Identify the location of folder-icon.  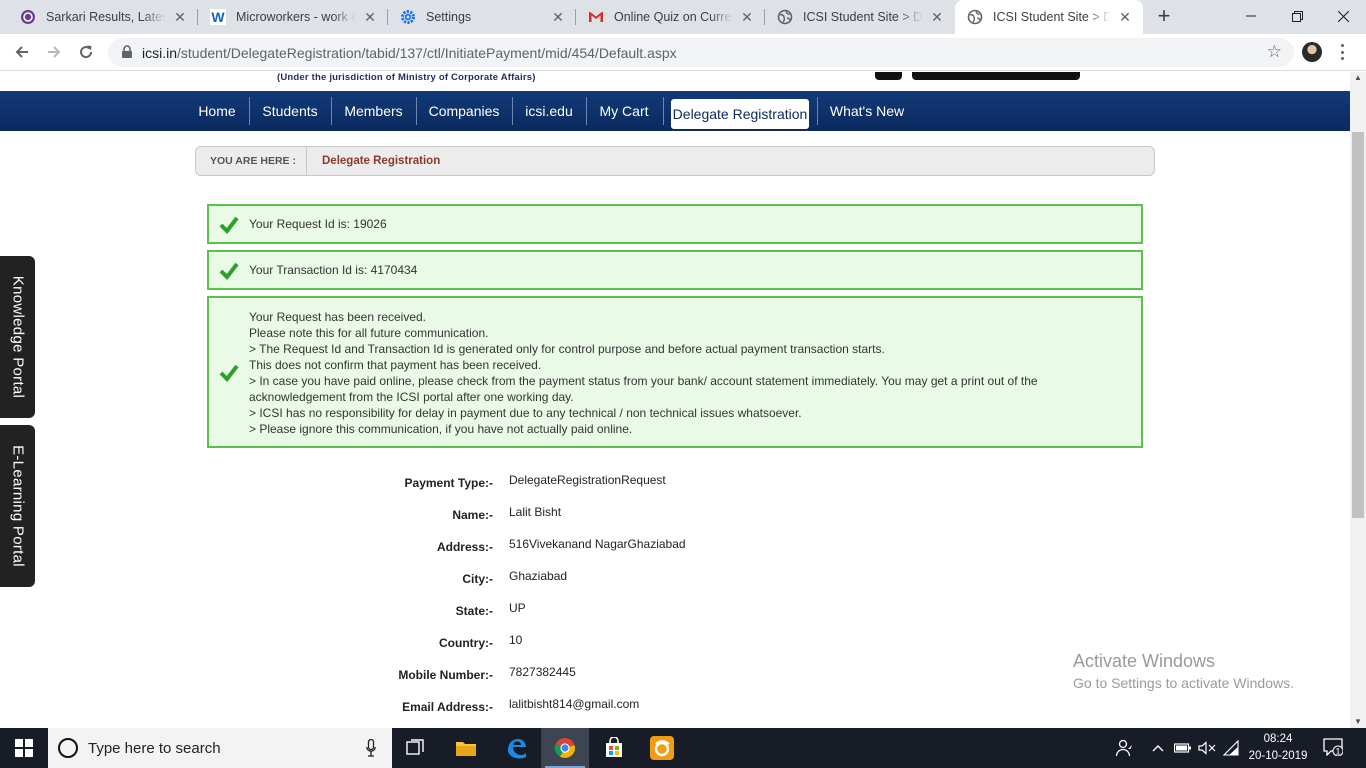
(466, 749).